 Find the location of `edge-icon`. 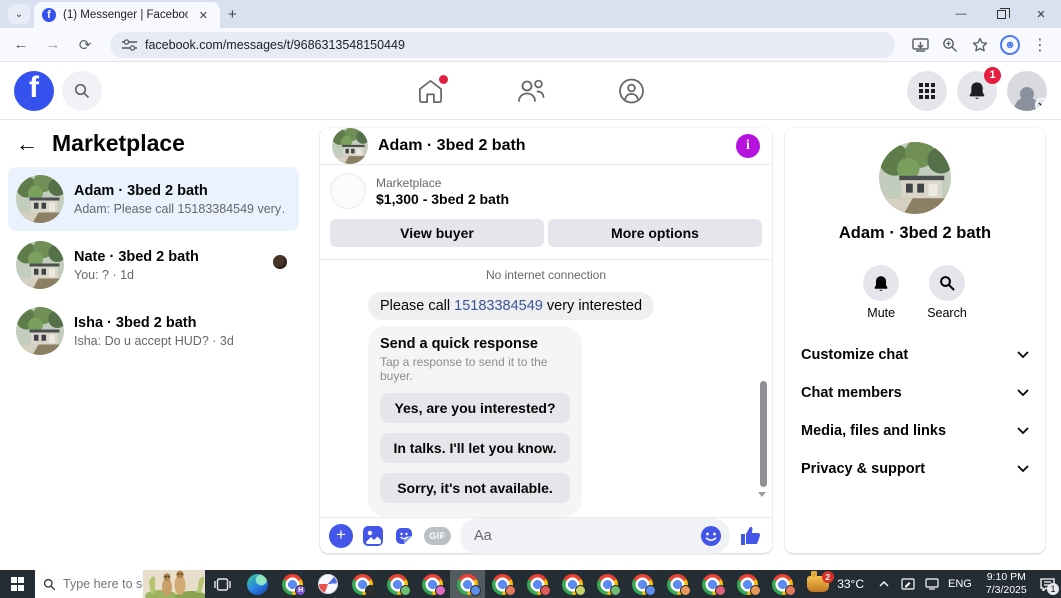

edge-icon is located at coordinates (257, 584).